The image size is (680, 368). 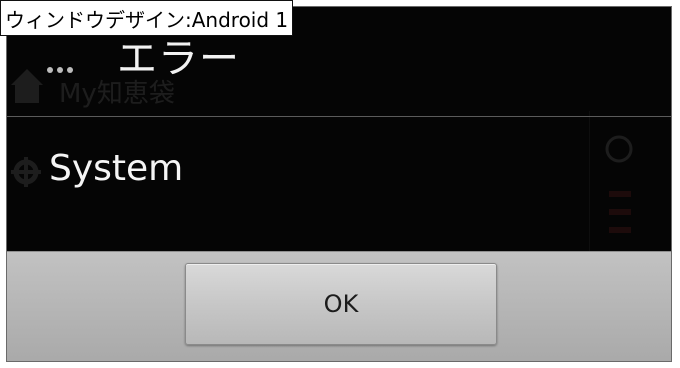 I want to click on background-divider, so click(x=589, y=186).